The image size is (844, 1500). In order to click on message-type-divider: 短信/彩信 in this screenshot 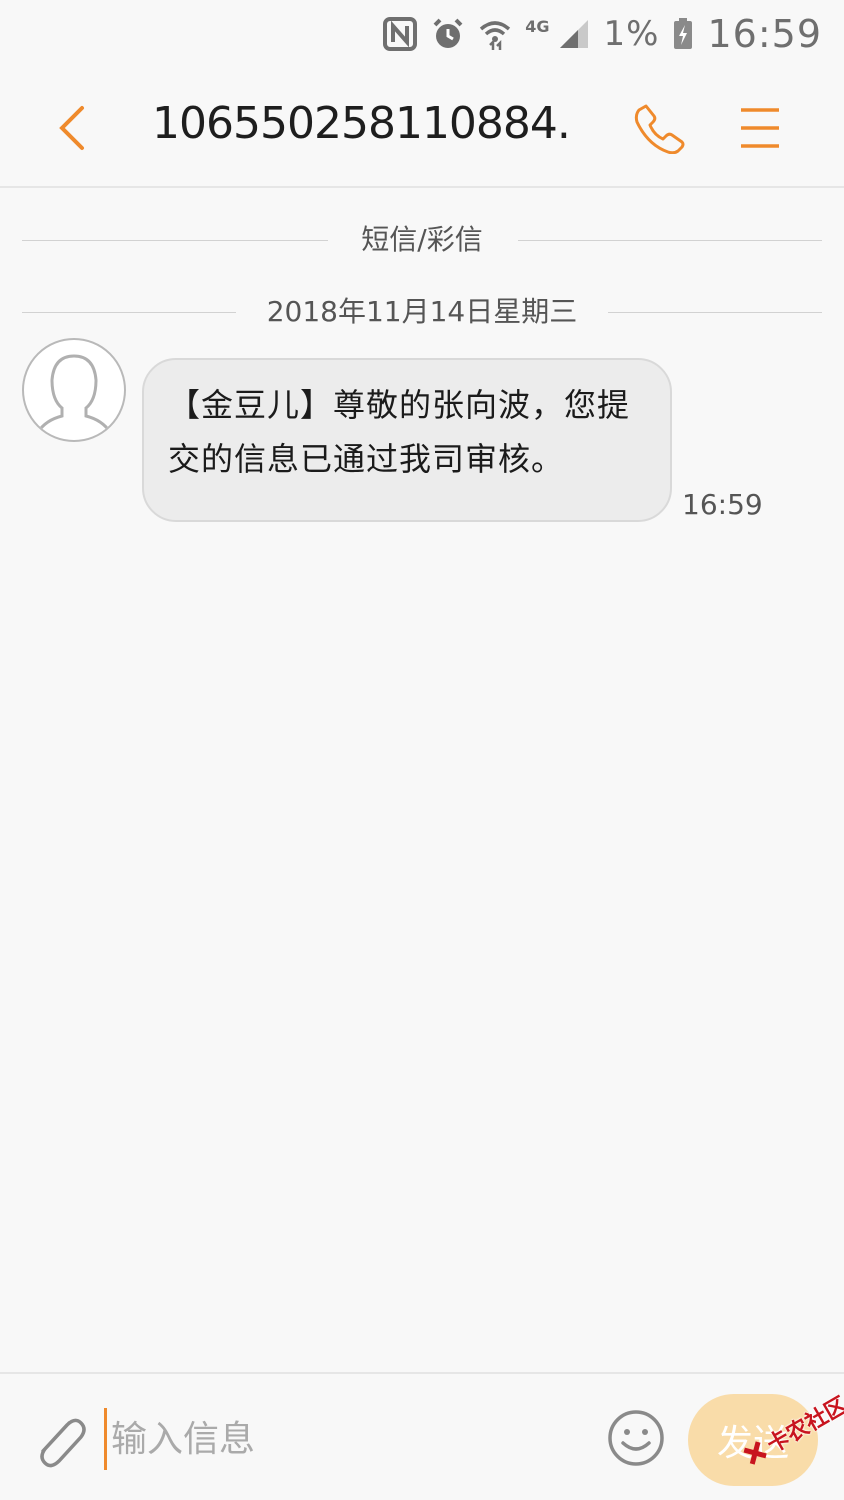, I will do `click(422, 240)`.